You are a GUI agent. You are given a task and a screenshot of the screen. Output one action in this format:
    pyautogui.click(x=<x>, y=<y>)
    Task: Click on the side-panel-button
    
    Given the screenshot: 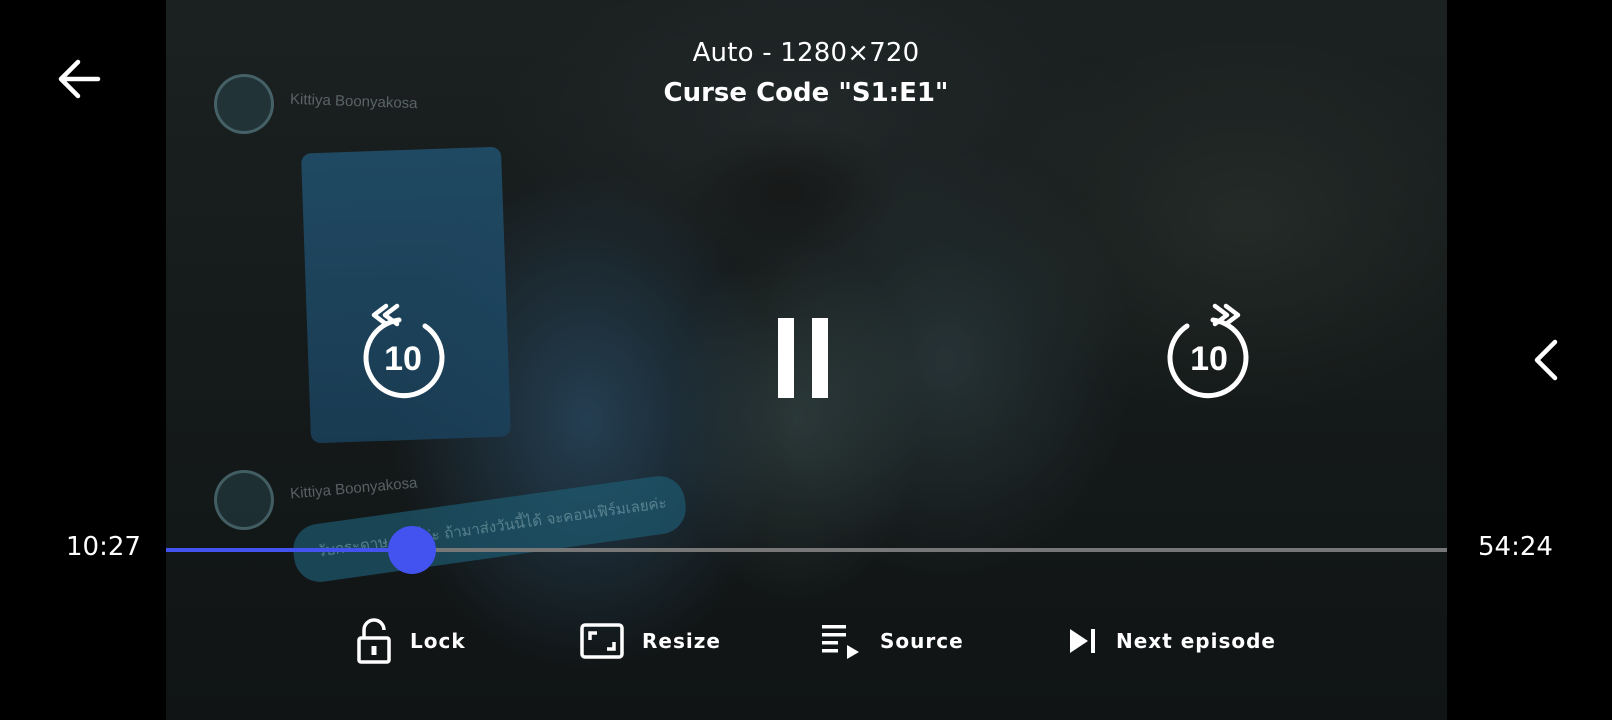 What is the action you would take?
    pyautogui.click(x=1545, y=360)
    